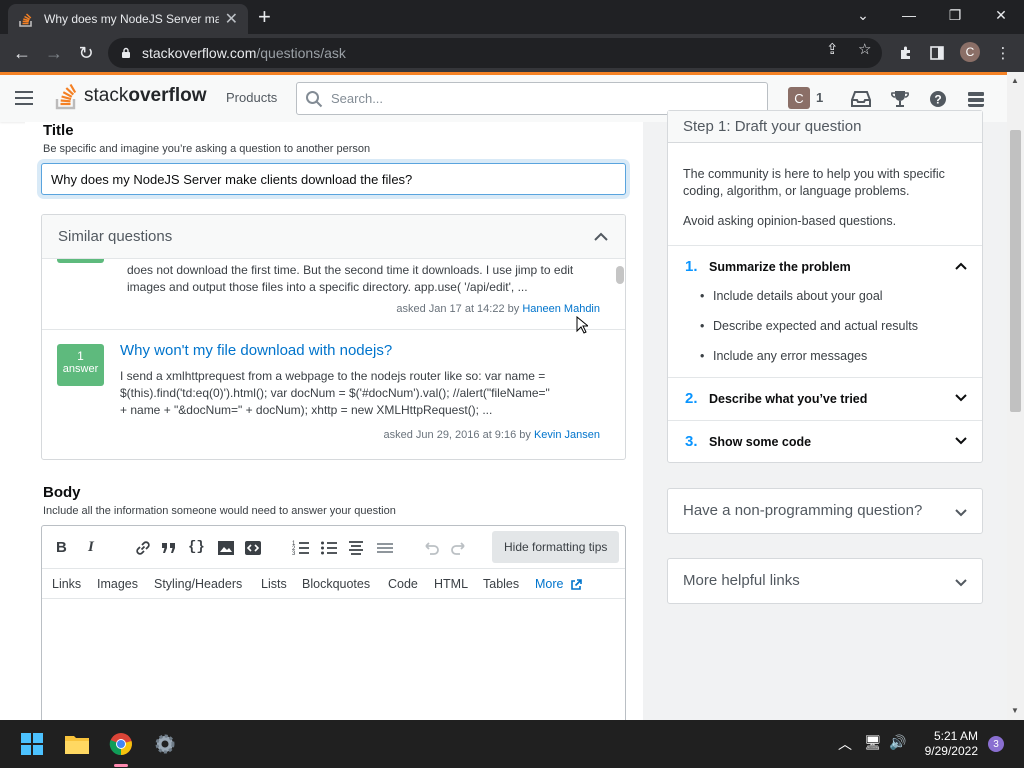 Image resolution: width=1024 pixels, height=768 pixels. What do you see at coordinates (226, 548) in the screenshot?
I see `image-icon` at bounding box center [226, 548].